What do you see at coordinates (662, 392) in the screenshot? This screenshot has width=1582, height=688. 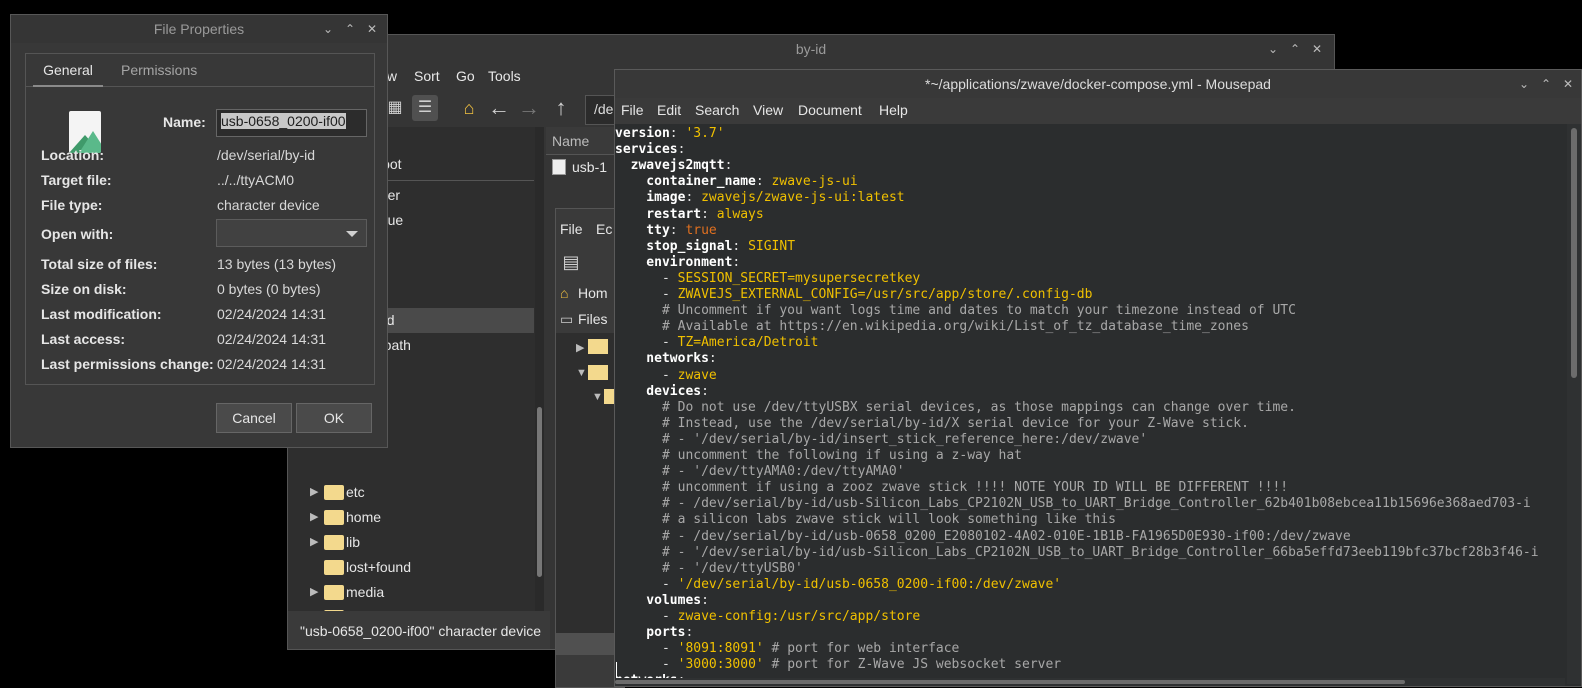 I see `code-line: devices:` at bounding box center [662, 392].